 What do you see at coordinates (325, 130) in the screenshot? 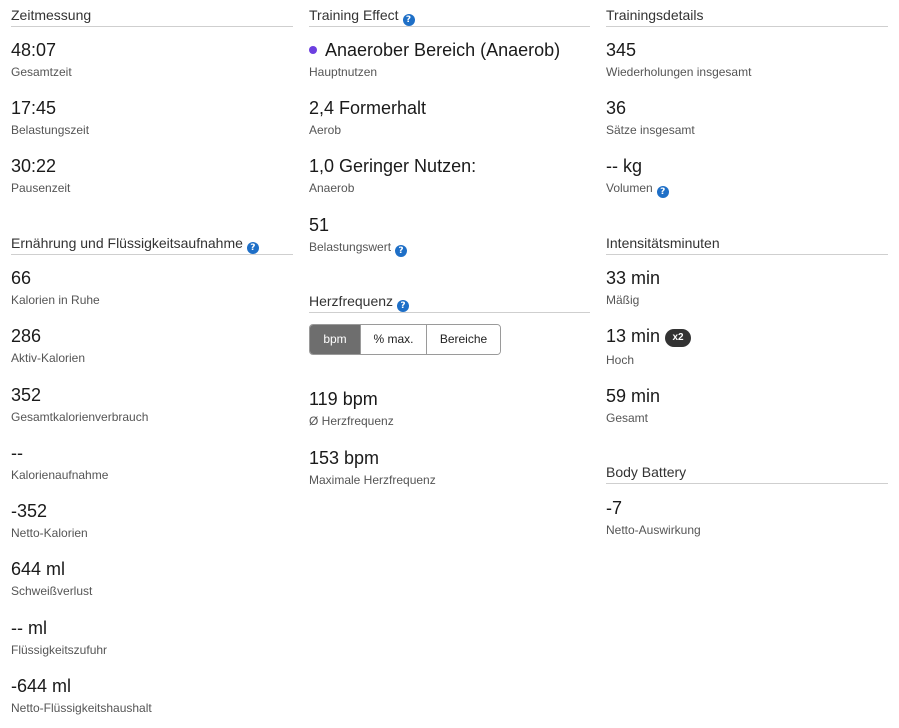
I see `stat-label: Aerob` at bounding box center [325, 130].